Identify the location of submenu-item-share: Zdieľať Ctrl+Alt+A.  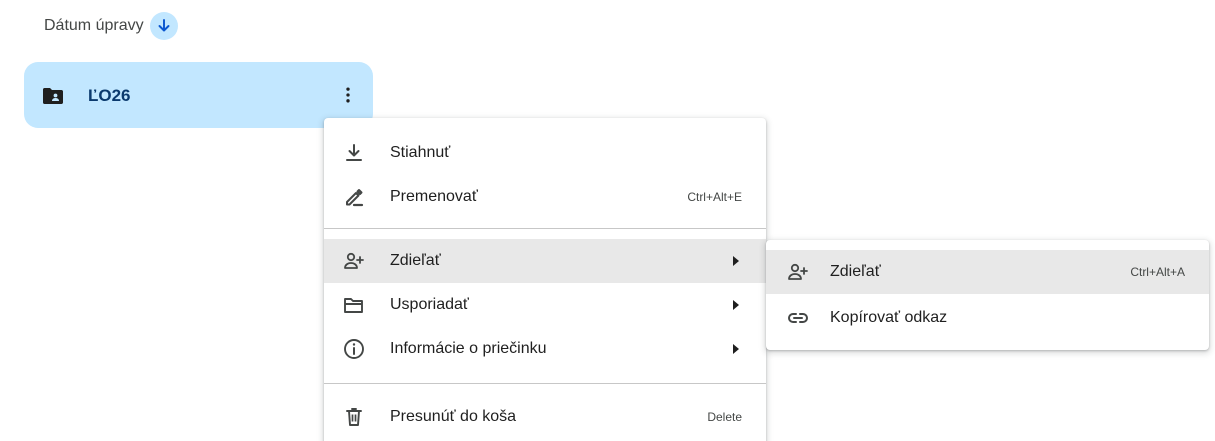
(987, 272).